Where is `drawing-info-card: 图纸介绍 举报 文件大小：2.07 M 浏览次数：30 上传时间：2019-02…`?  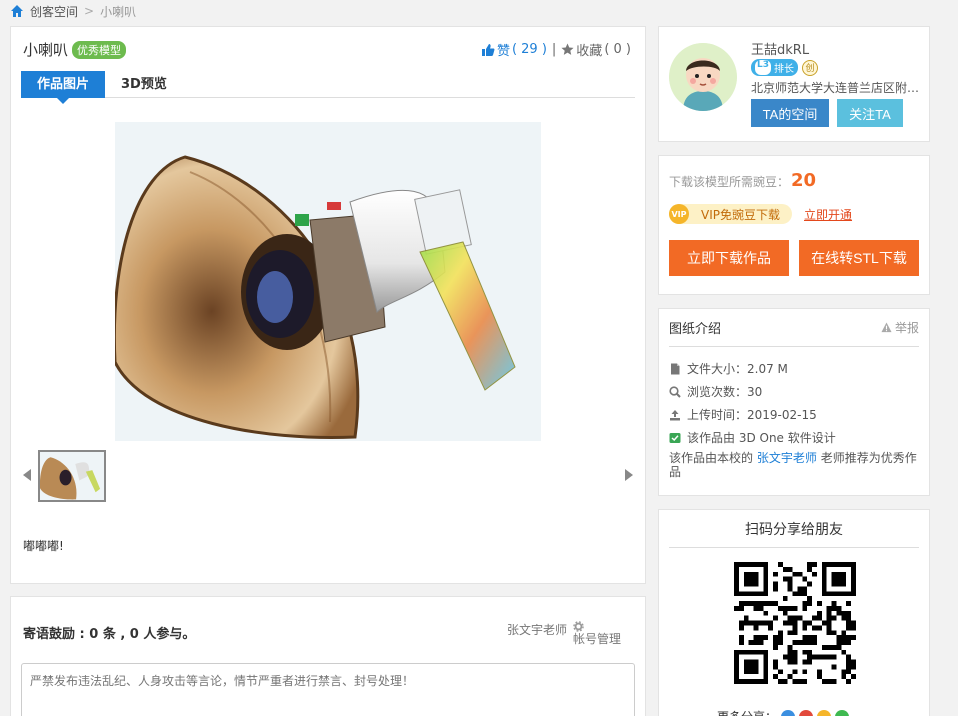 drawing-info-card: 图纸介绍 举报 文件大小：2.07 M 浏览次数：30 上传时间：2019-02… is located at coordinates (794, 402).